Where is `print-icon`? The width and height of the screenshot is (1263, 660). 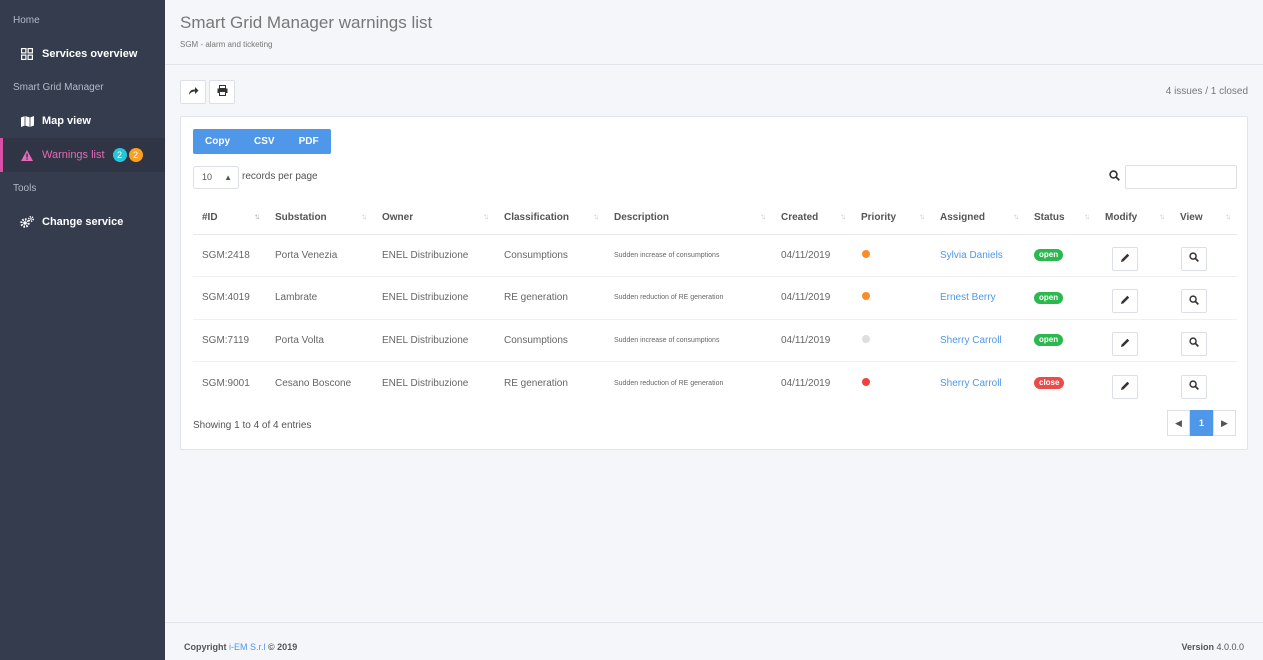 print-icon is located at coordinates (222, 92).